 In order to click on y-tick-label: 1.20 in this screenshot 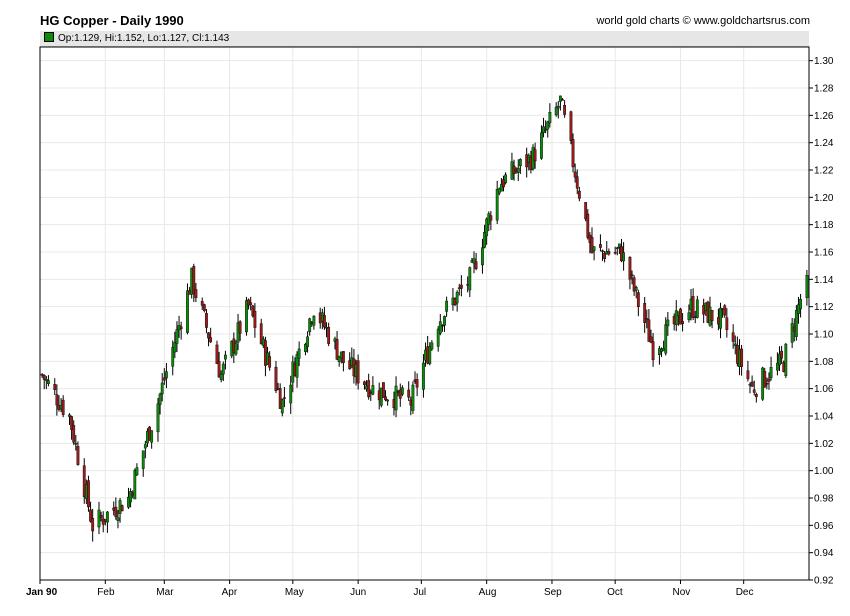, I will do `click(824, 198)`.